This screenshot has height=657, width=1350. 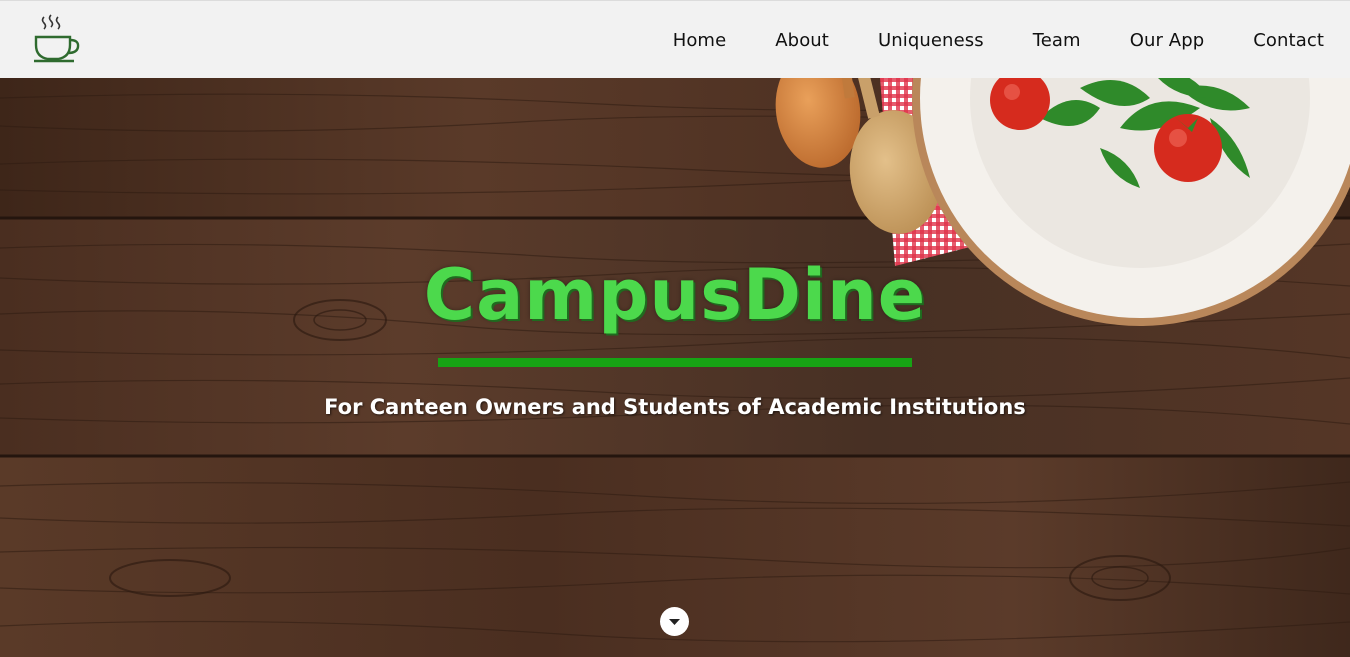 What do you see at coordinates (1288, 40) in the screenshot?
I see `nav-contact-link: Contact` at bounding box center [1288, 40].